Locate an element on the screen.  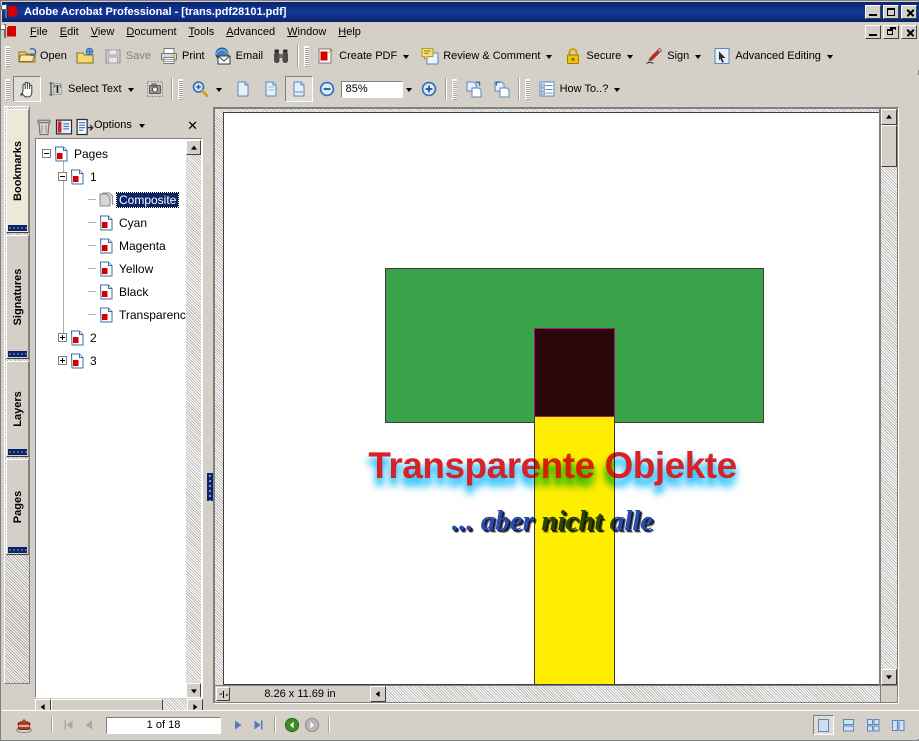
advanced-editing-button: Advanced Editing is located at coordinates (774, 56).